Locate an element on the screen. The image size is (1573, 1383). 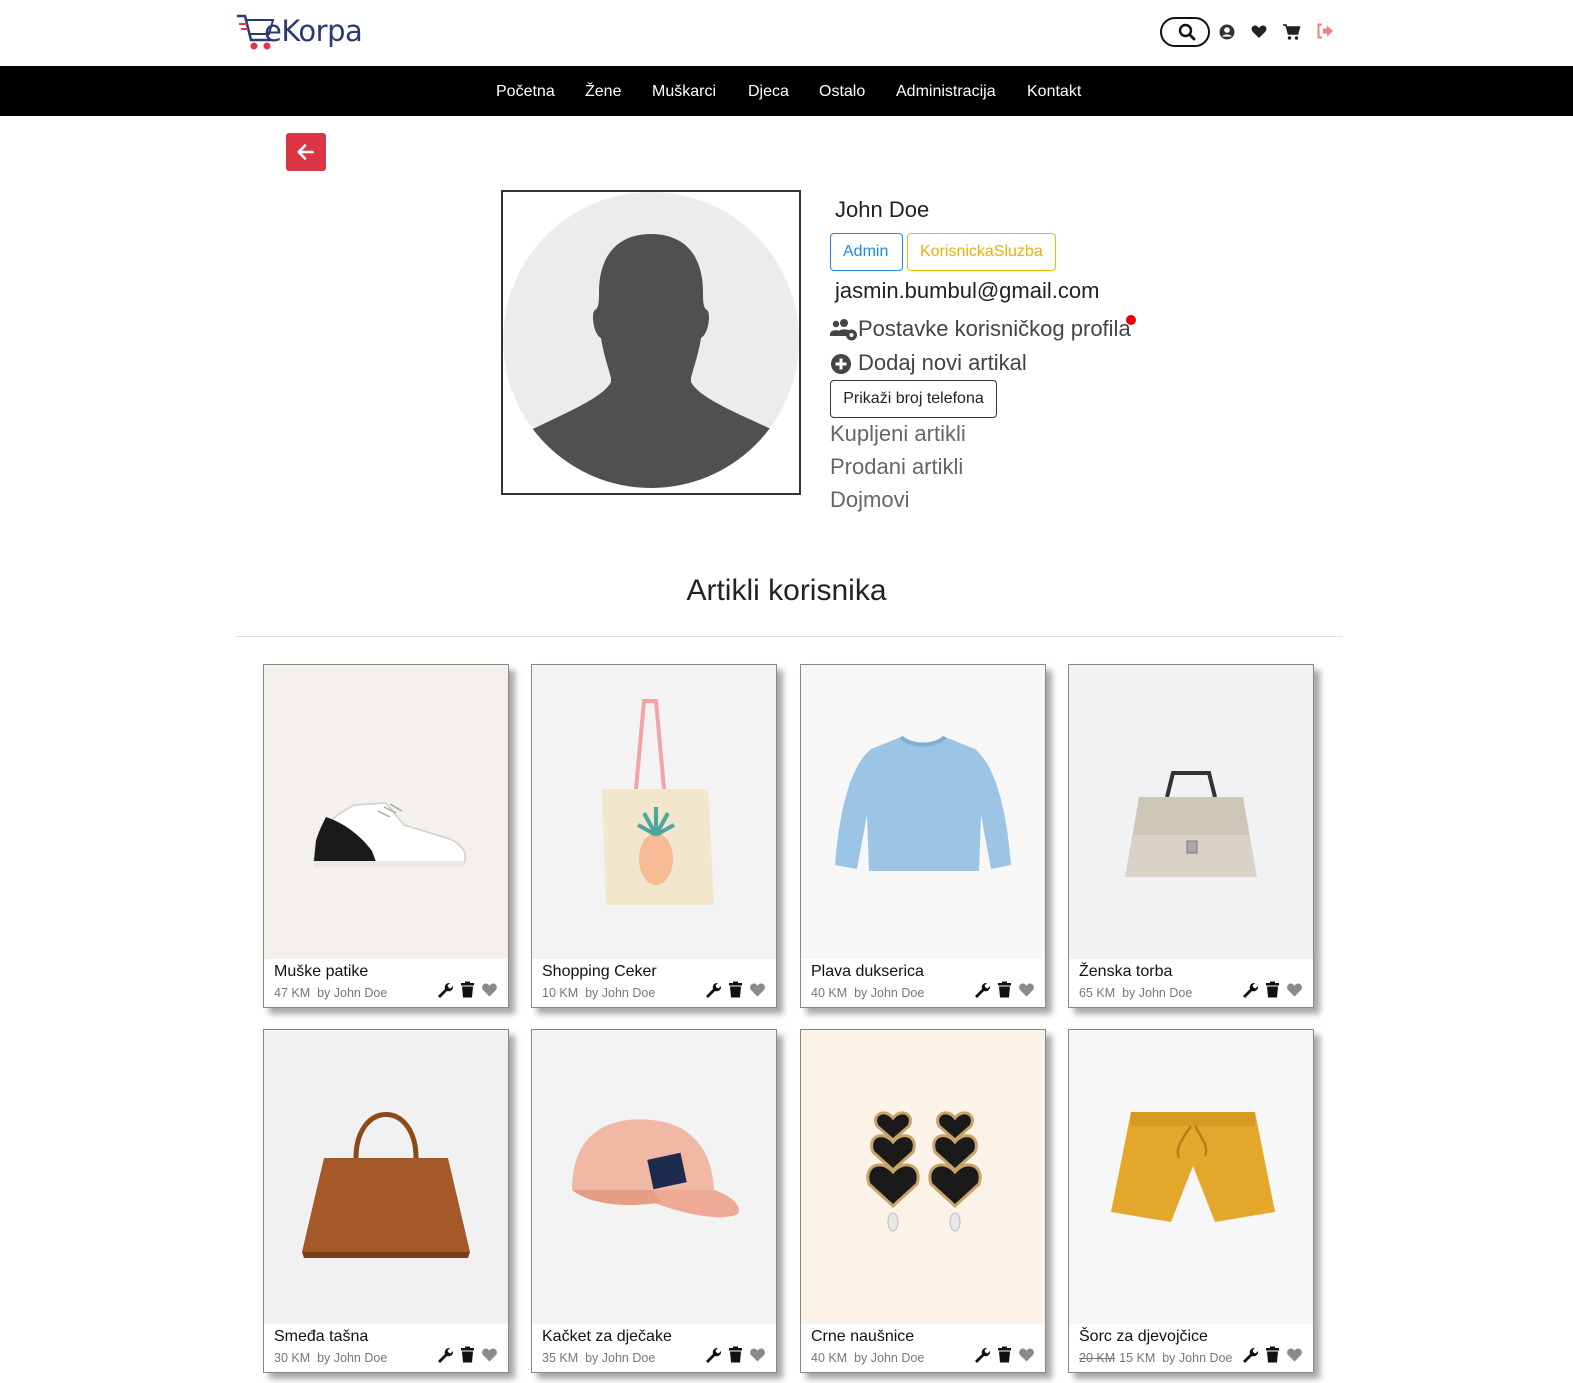
product-price: 35 KM is located at coordinates (560, 1358).